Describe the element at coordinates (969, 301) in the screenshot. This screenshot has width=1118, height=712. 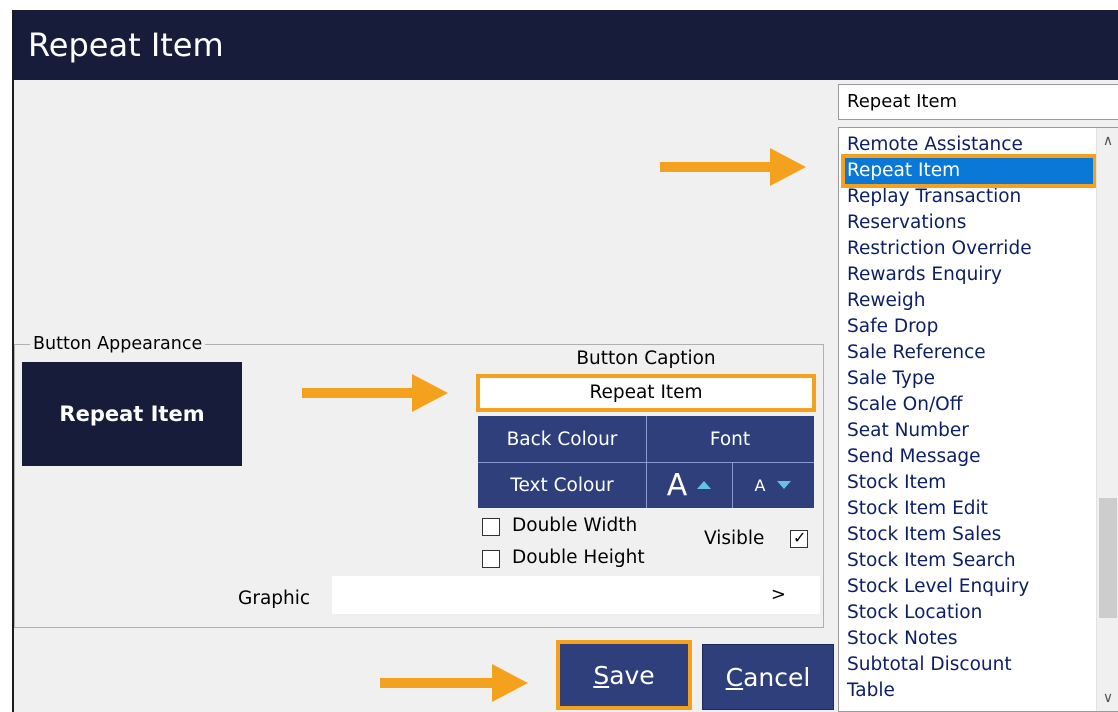
I see `function-list-item: Reweigh` at that location.